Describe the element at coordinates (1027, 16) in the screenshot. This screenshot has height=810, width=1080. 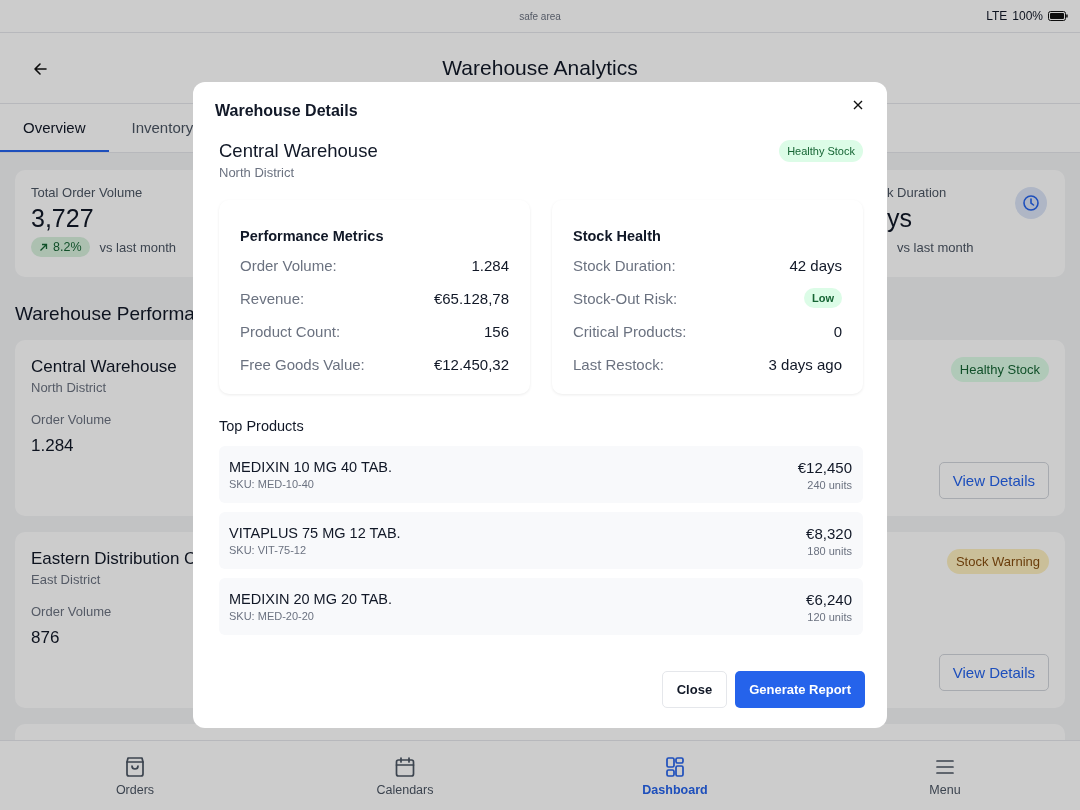
I see `battery-label: 100%` at that location.